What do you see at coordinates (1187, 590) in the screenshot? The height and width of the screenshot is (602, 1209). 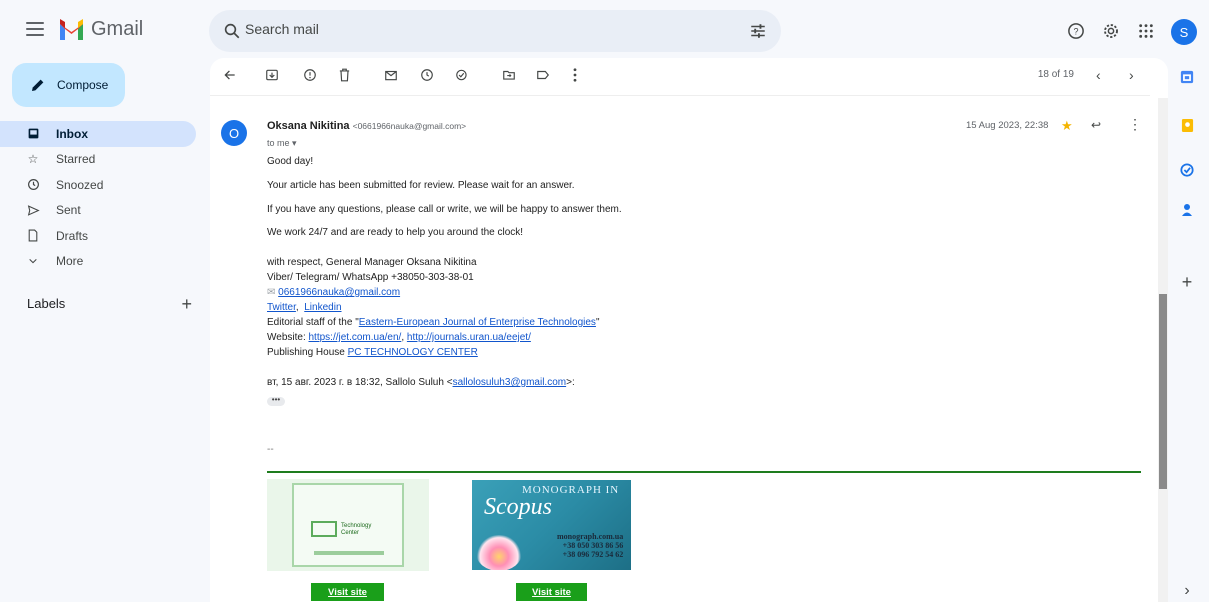 I see `show-side-panel-chevron-icon: ›` at bounding box center [1187, 590].